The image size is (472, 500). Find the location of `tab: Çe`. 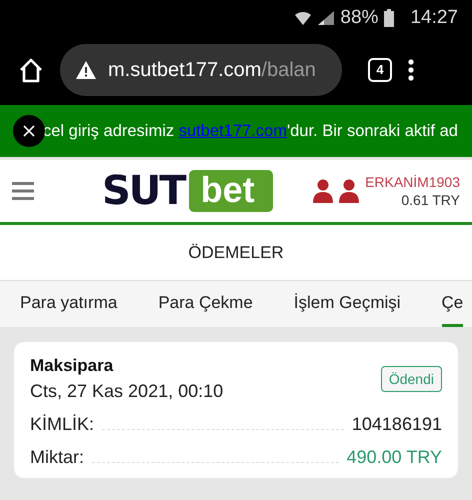

tab: Çe is located at coordinates (453, 304).